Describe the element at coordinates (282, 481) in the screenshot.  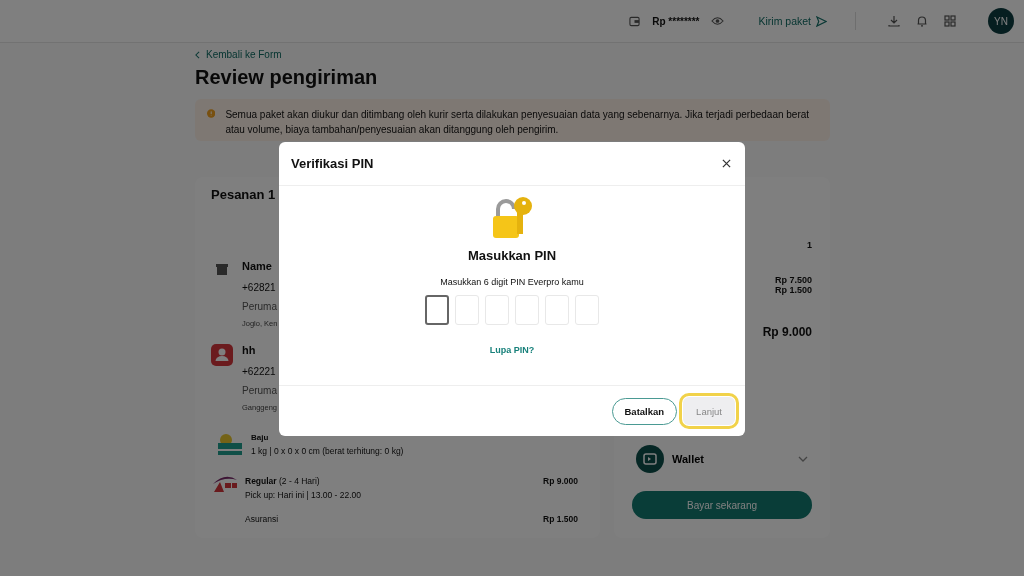
I see `courier-service: Regular (2 - 4 Hari)` at that location.